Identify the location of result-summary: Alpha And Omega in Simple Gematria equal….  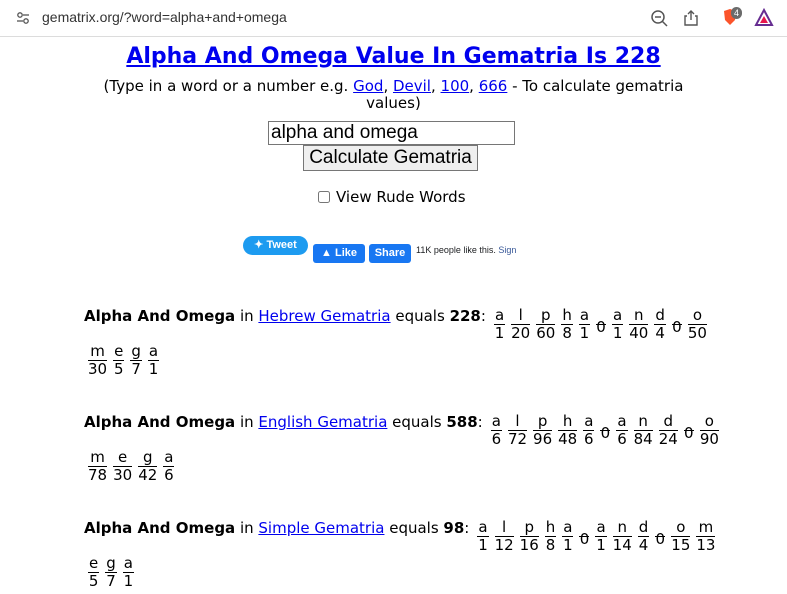
(277, 528).